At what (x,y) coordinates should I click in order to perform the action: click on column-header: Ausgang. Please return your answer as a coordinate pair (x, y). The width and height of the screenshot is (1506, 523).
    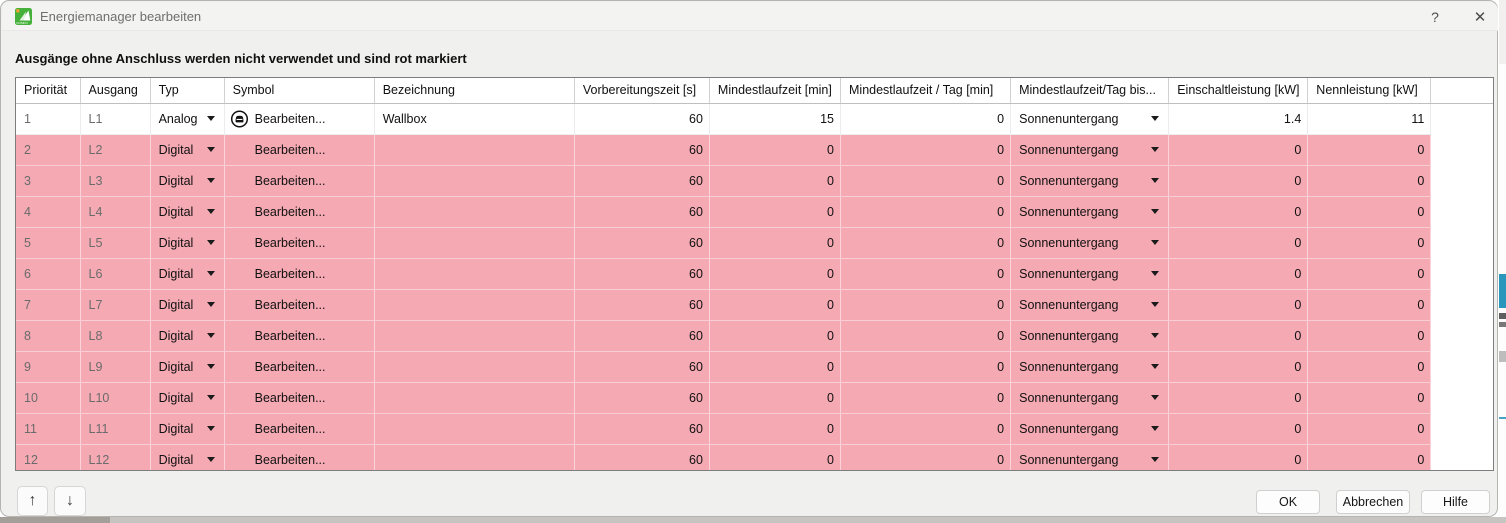
    Looking at the image, I should click on (115, 91).